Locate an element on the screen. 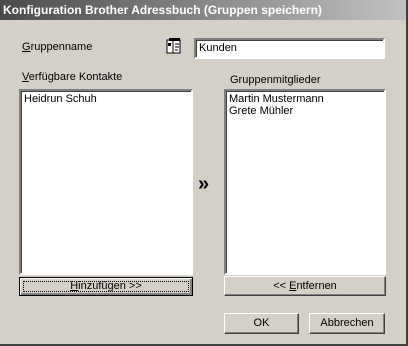 The width and height of the screenshot is (408, 346). cancel-button: Abbrechen is located at coordinates (347, 323).